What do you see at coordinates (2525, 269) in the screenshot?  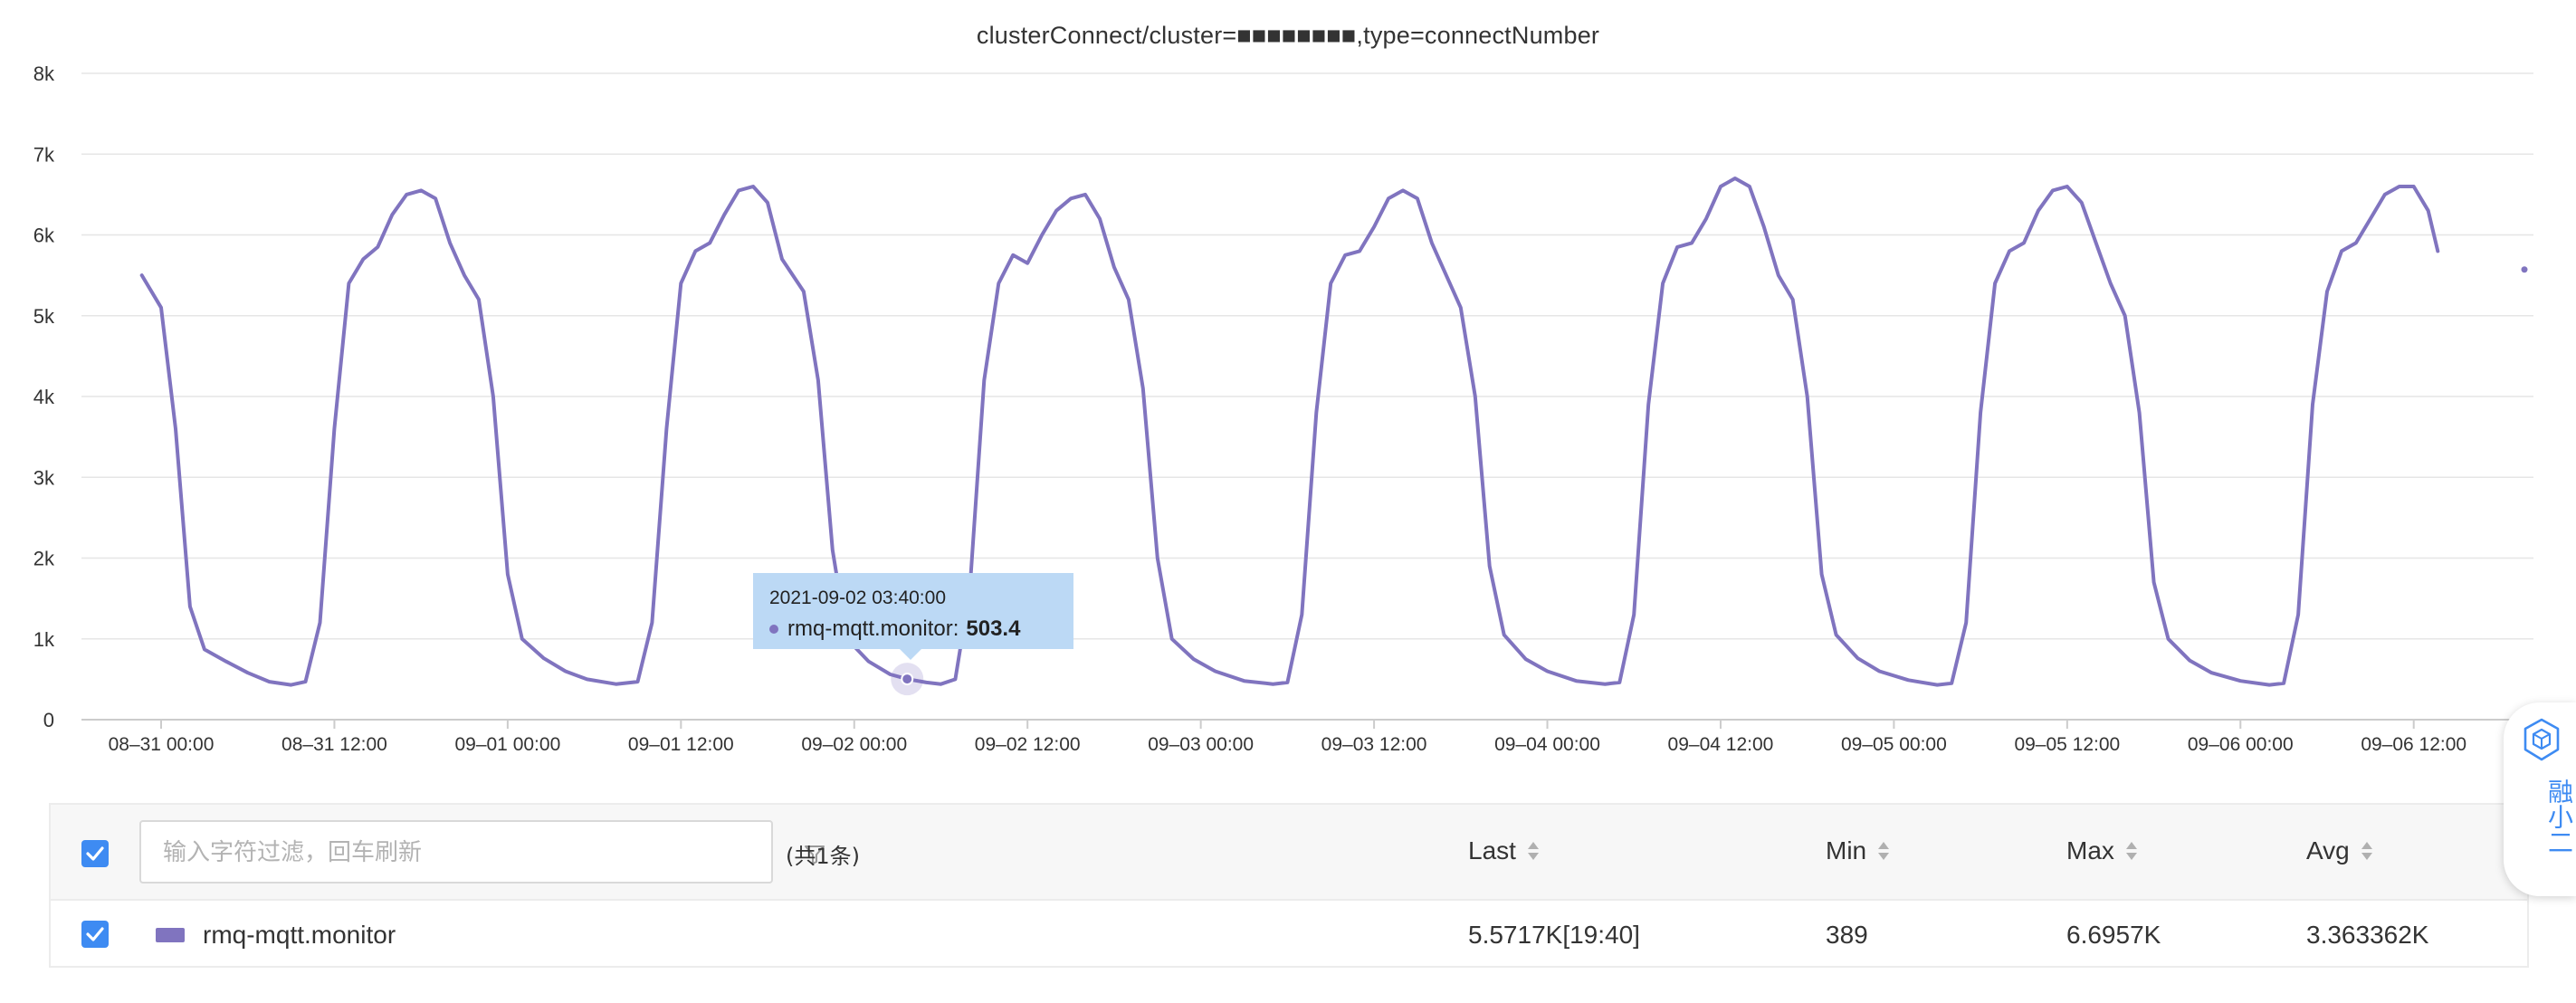 I see `series-last-point` at bounding box center [2525, 269].